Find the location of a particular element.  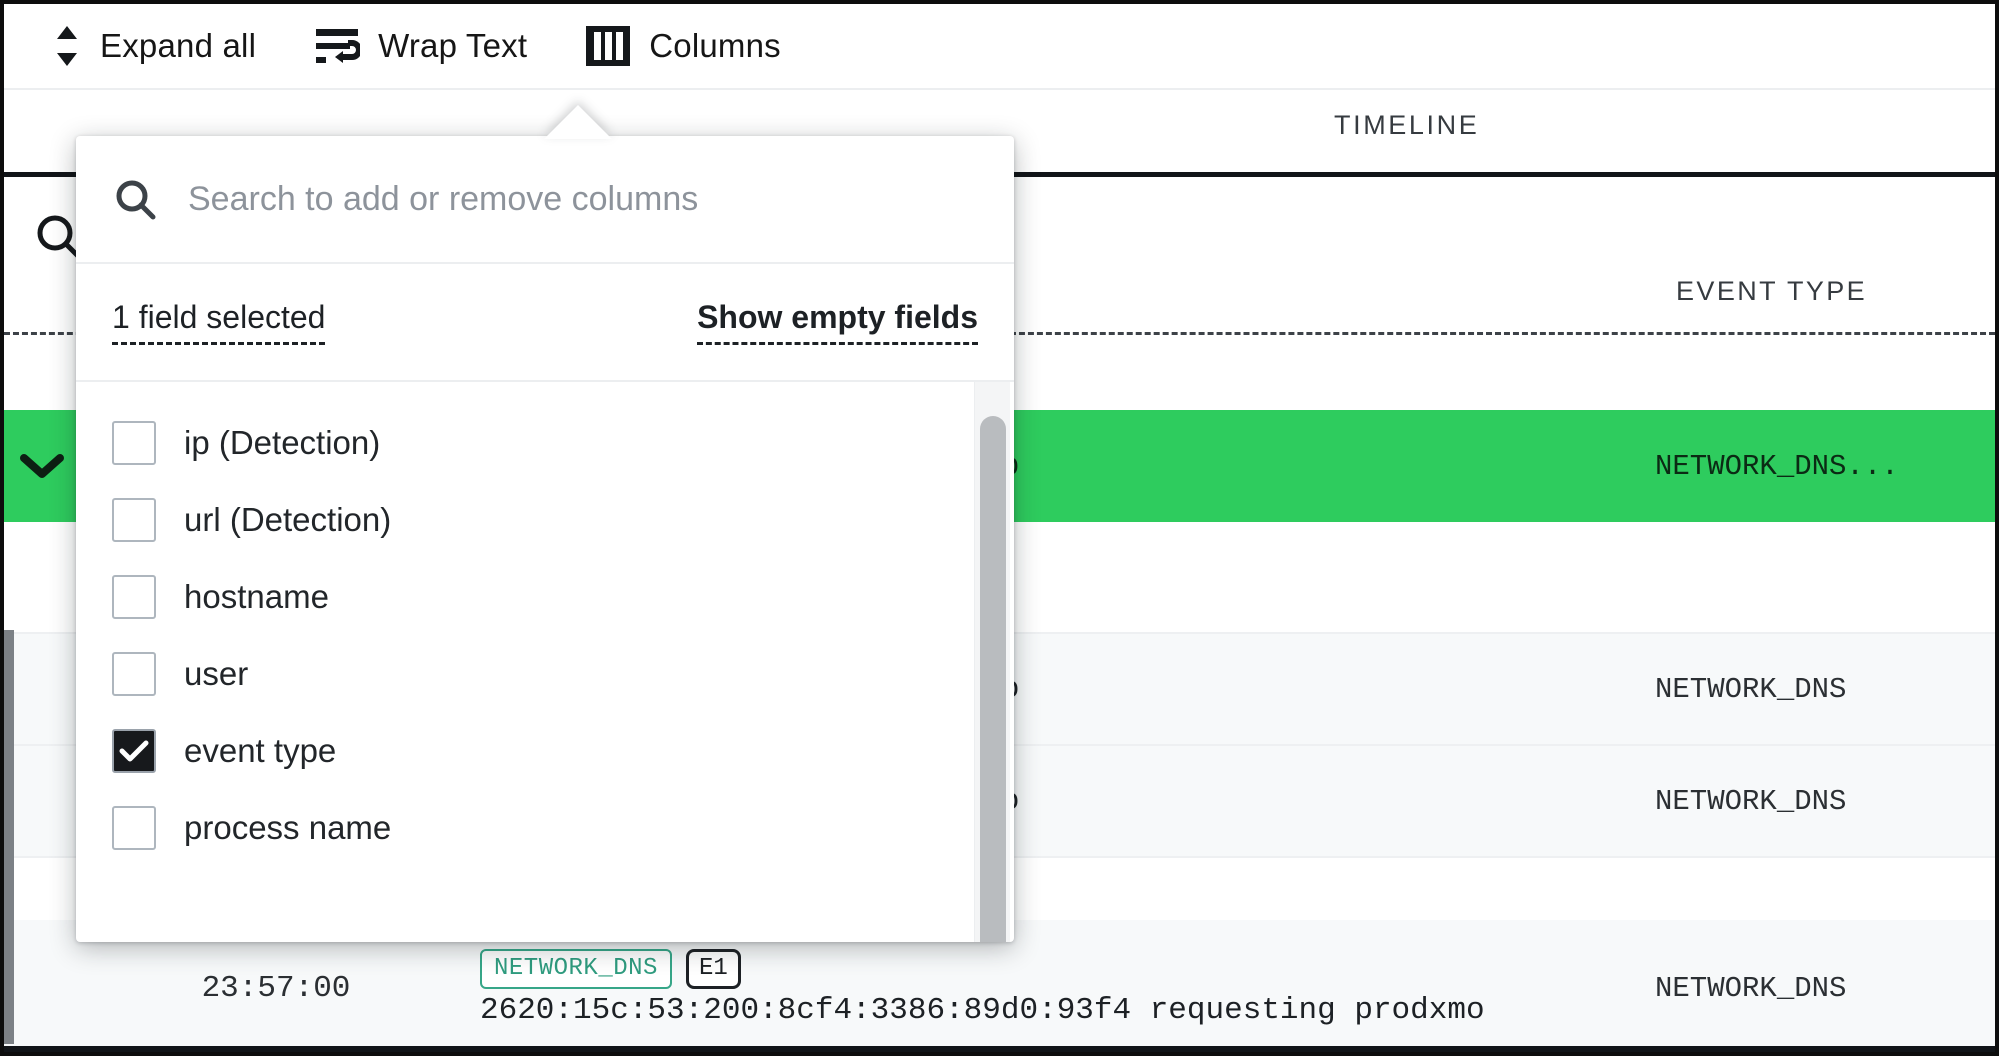

columns-search-row is located at coordinates (545, 200).